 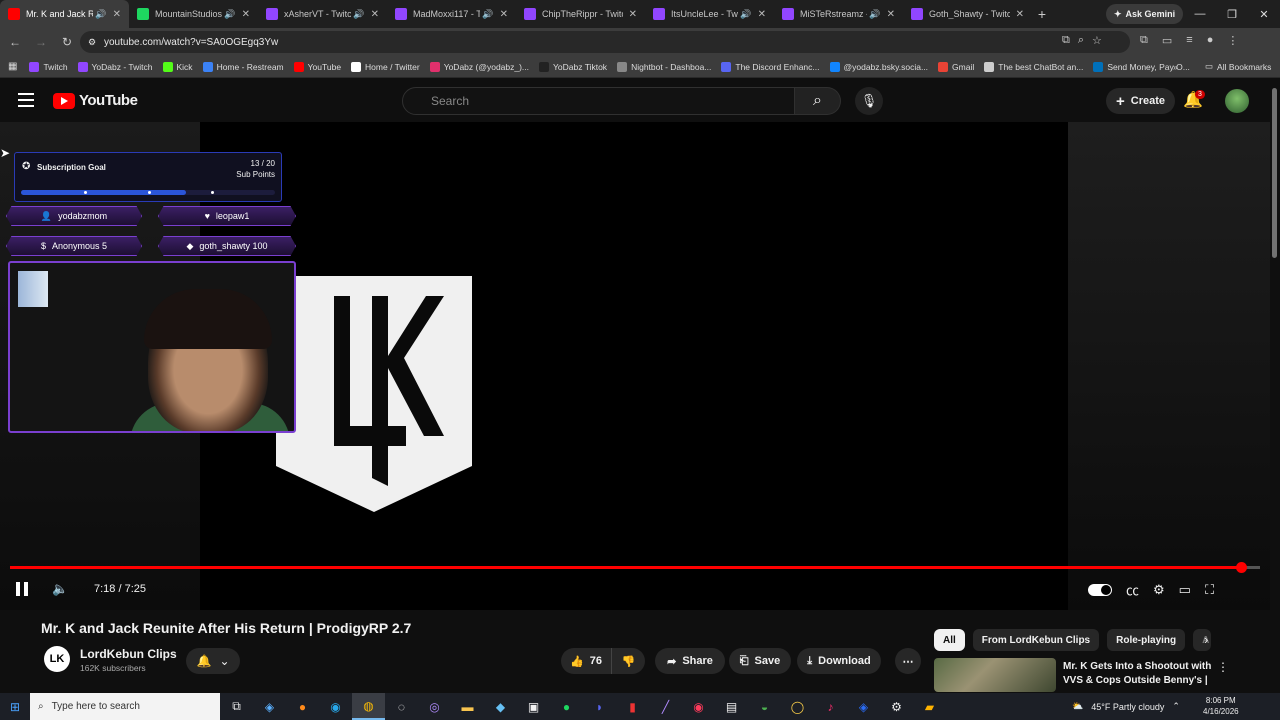 I want to click on recommended-video-thumbnail, so click(x=995, y=675).